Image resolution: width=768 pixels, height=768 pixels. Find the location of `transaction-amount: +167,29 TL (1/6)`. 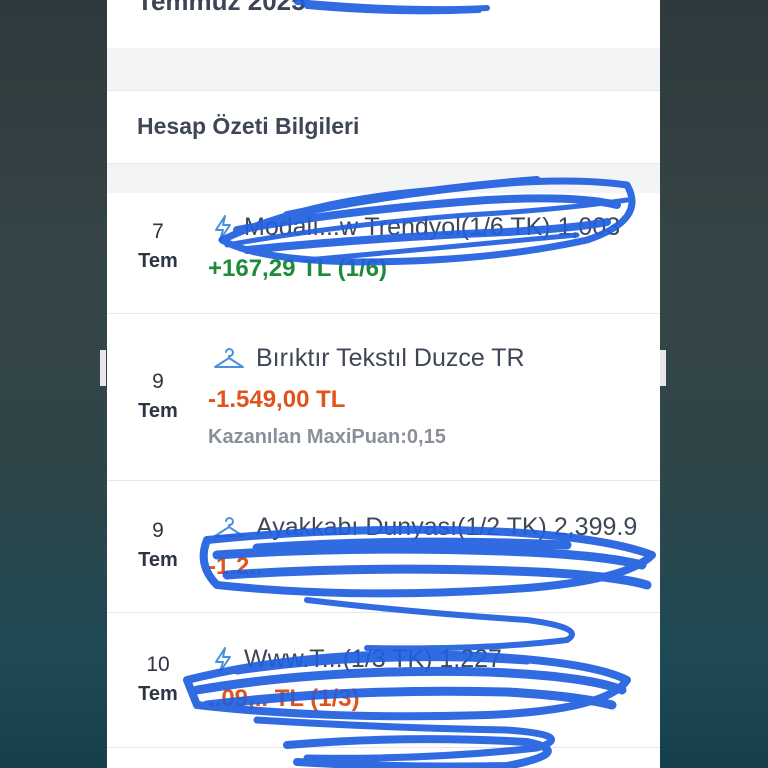

transaction-amount: +167,29 TL (1/6) is located at coordinates (297, 268).